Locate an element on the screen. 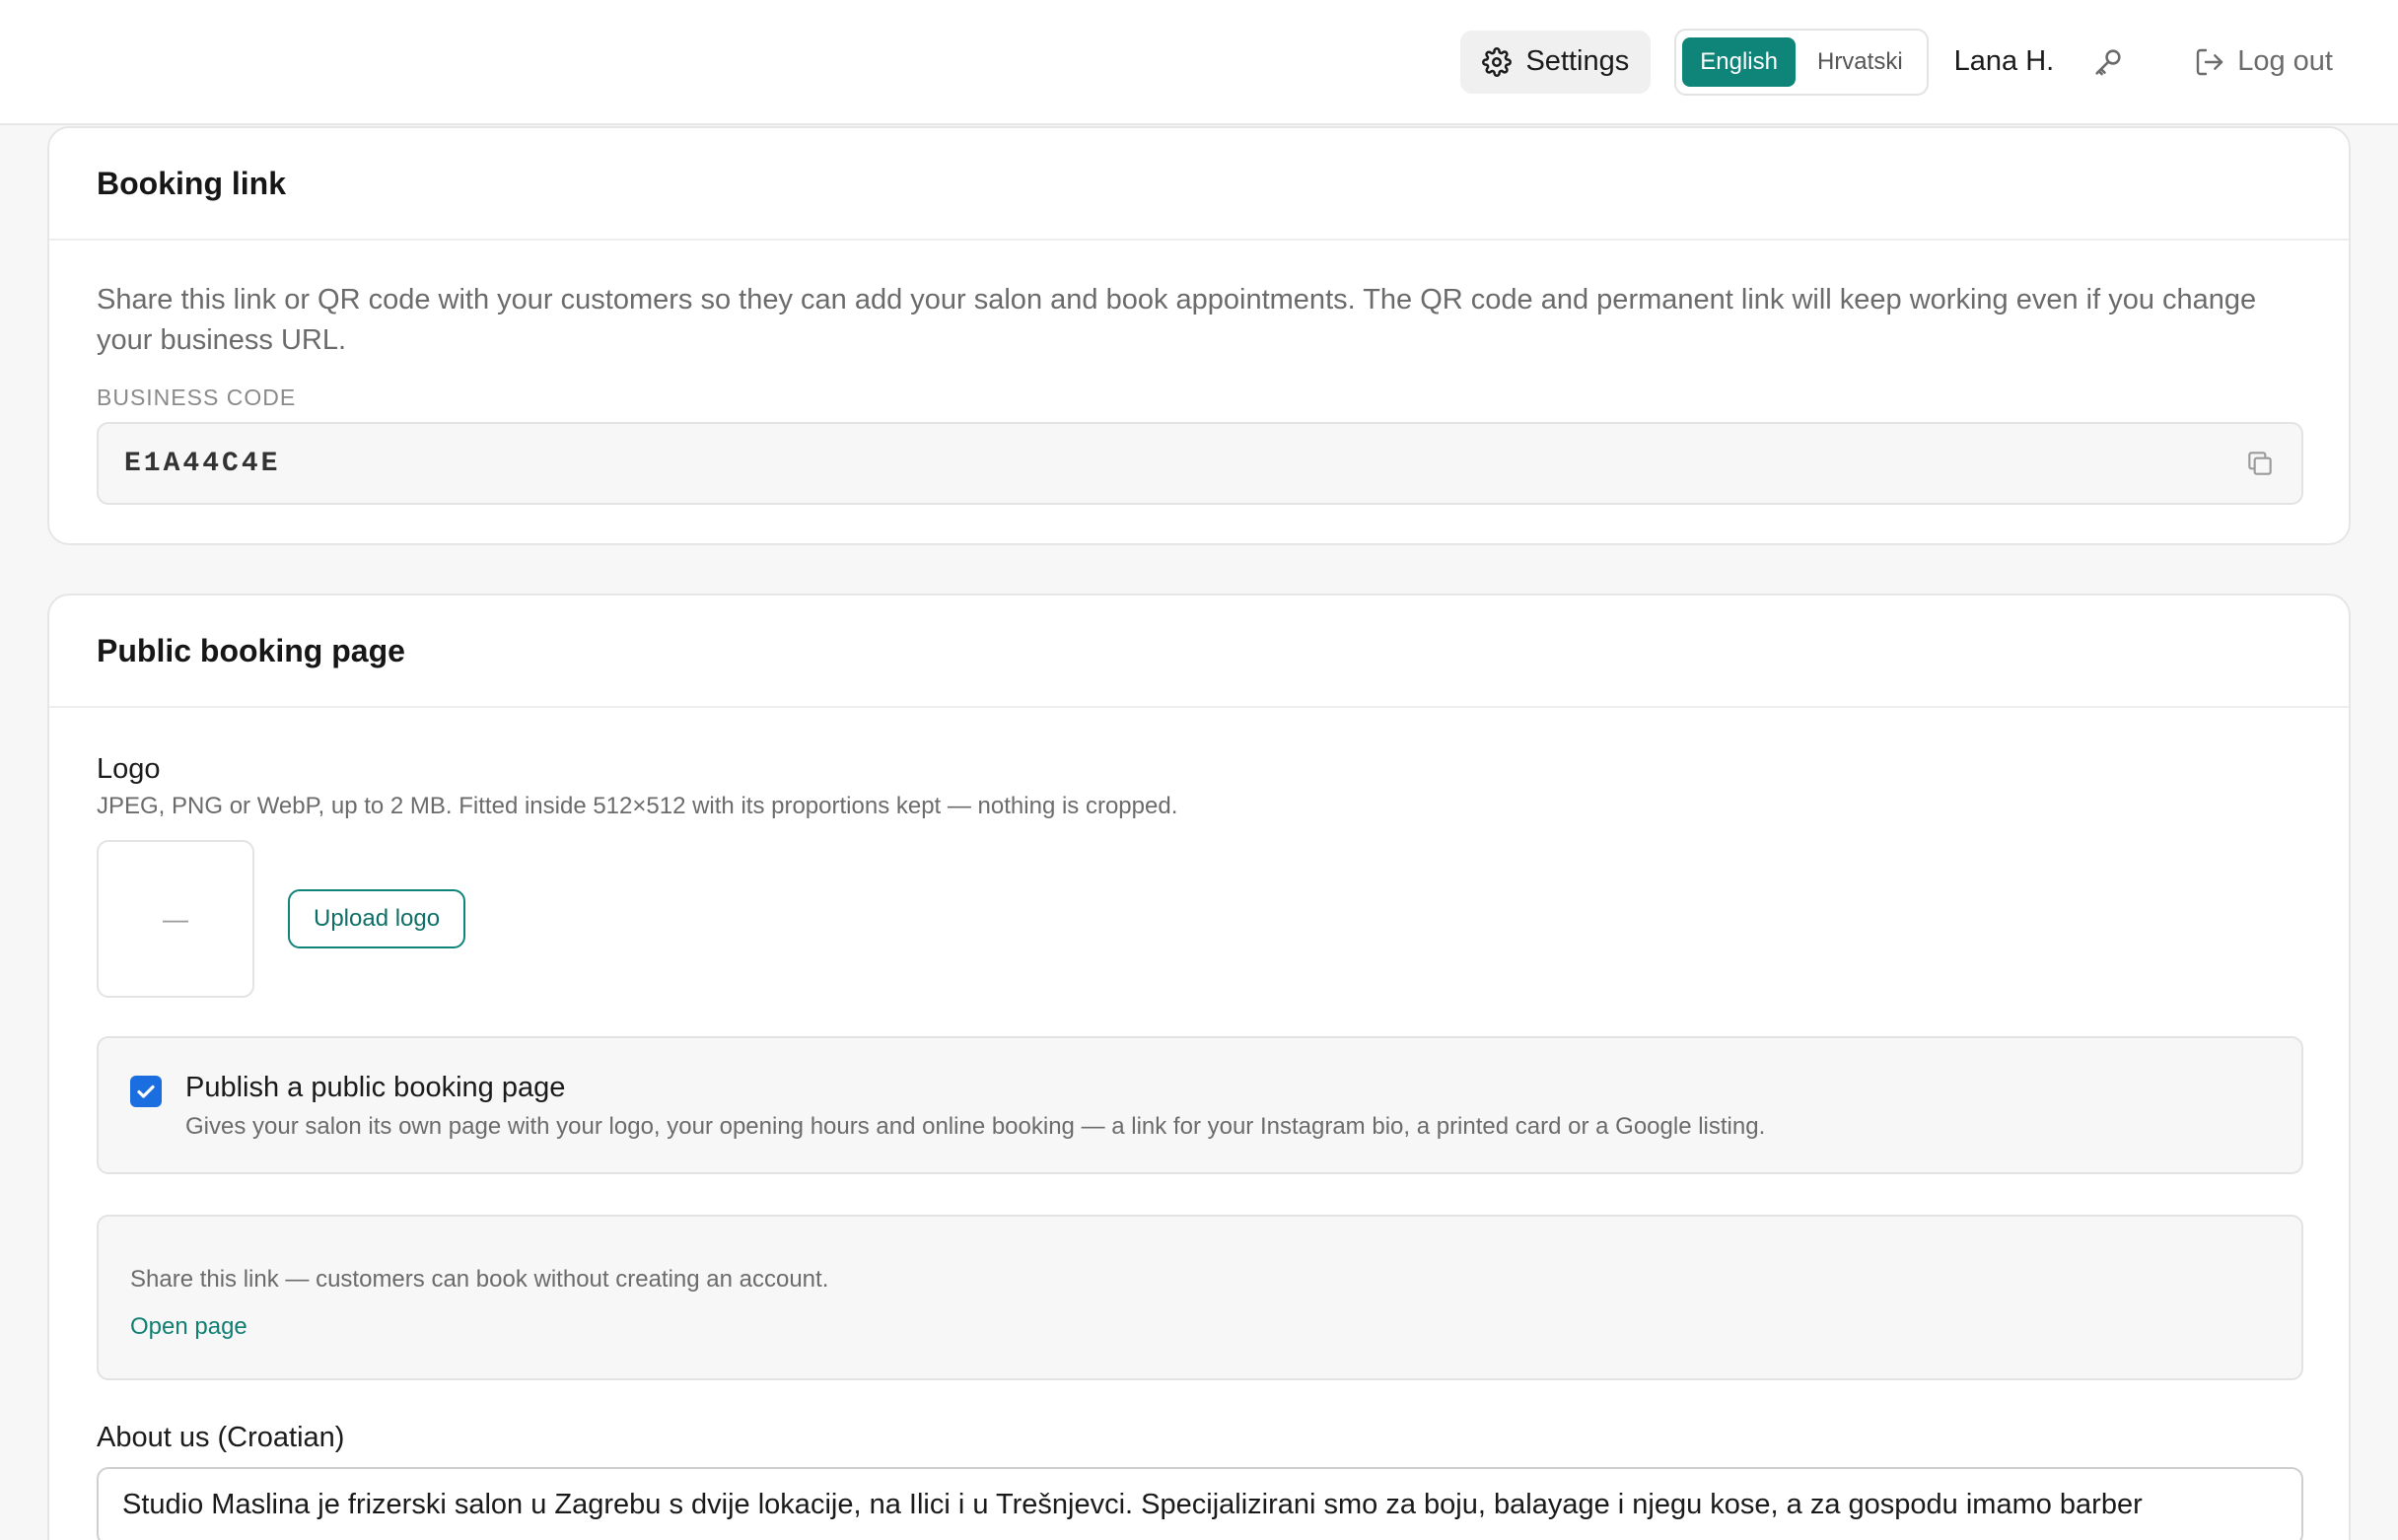 This screenshot has width=2398, height=1540. logo-label: Logo is located at coordinates (129, 769).